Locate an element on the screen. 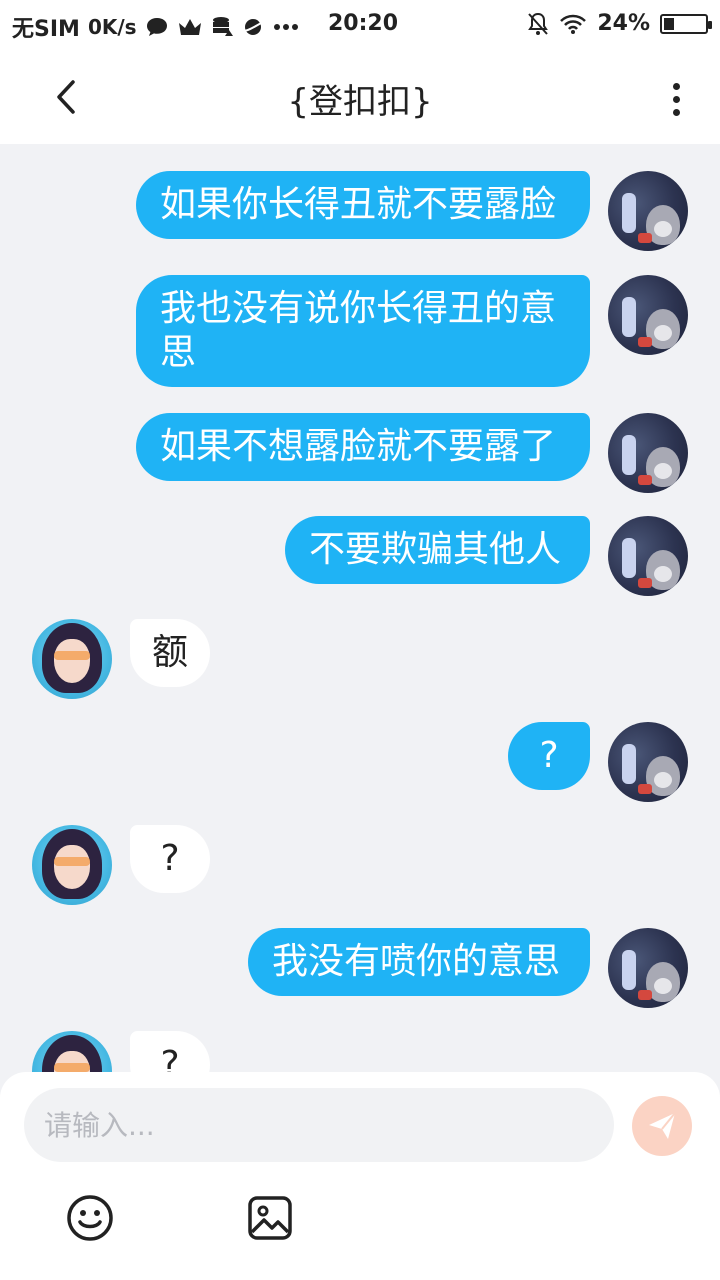  smiley-icon is located at coordinates (90, 1218).